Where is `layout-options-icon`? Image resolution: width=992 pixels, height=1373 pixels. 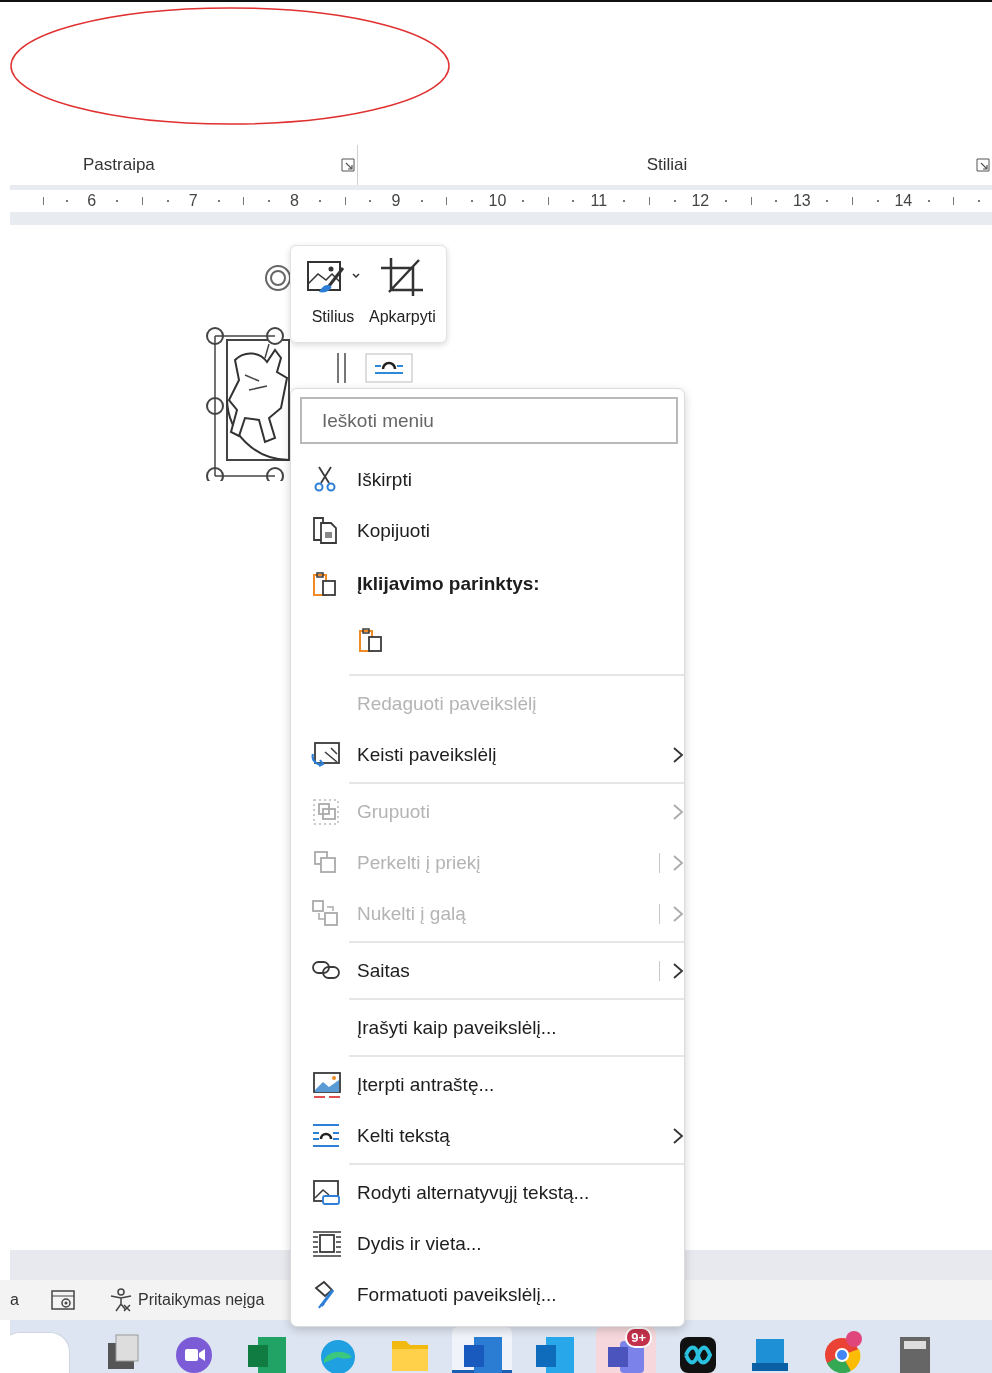 layout-options-icon is located at coordinates (389, 368).